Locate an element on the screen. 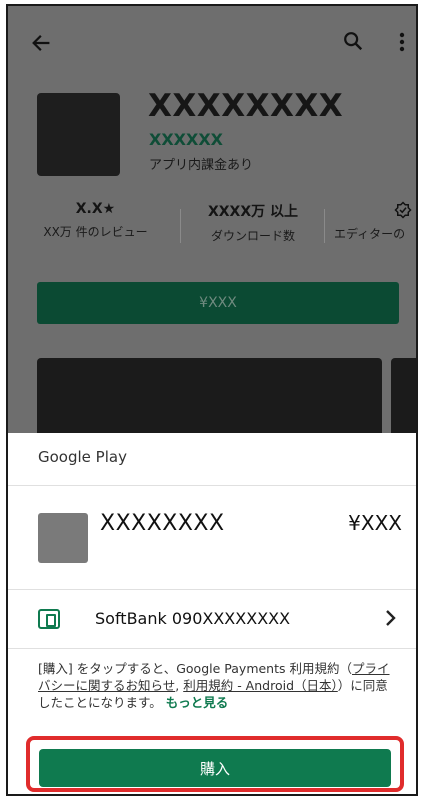 The height and width of the screenshot is (801, 425). rating-value: X.X★ is located at coordinates (95, 209).